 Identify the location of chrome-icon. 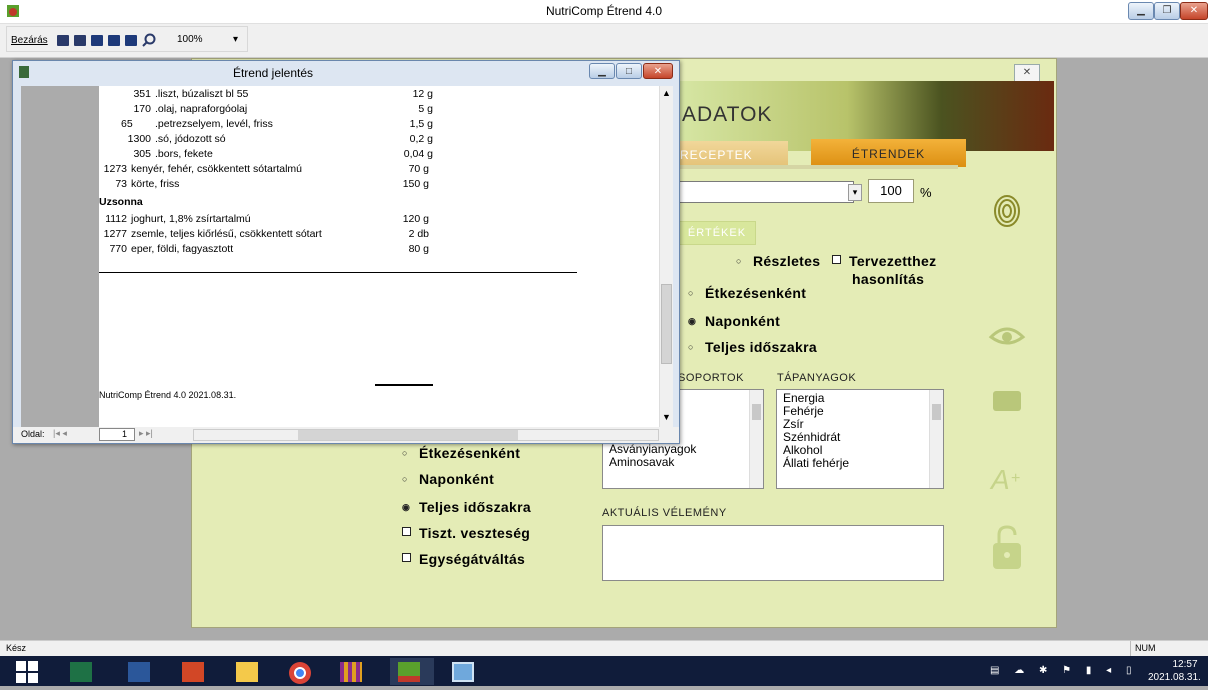
(302, 671).